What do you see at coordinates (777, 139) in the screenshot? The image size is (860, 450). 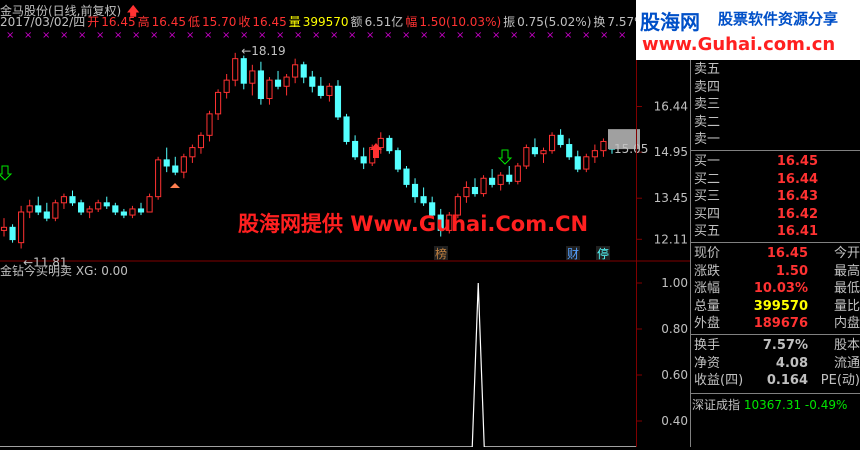 I see `ask-row-1: 卖一` at bounding box center [777, 139].